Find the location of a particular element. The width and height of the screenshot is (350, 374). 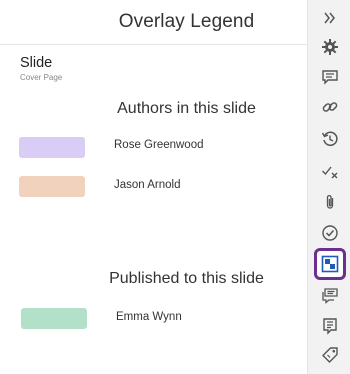

note-icon is located at coordinates (330, 326).